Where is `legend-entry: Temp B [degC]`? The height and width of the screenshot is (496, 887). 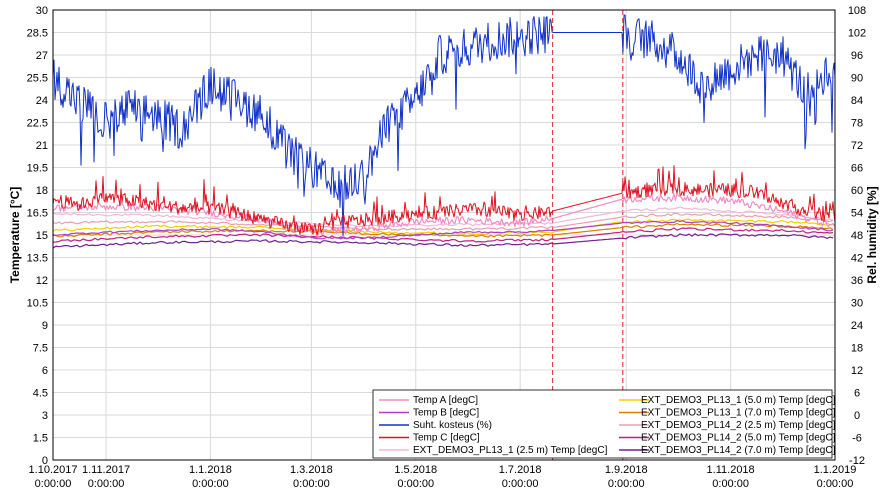 legend-entry: Temp B [degC] is located at coordinates (446, 413).